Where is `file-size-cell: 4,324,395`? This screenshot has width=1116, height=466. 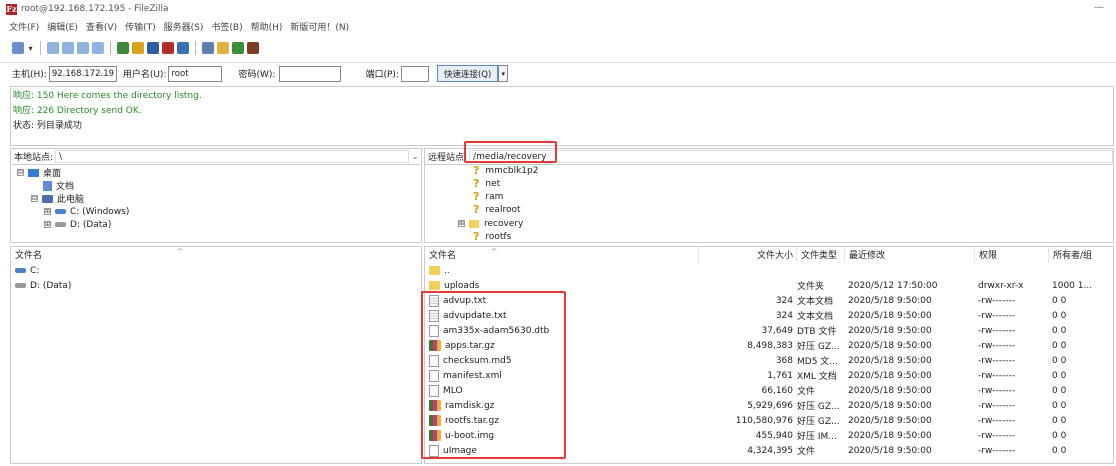 file-size-cell: 4,324,395 is located at coordinates (770, 450).